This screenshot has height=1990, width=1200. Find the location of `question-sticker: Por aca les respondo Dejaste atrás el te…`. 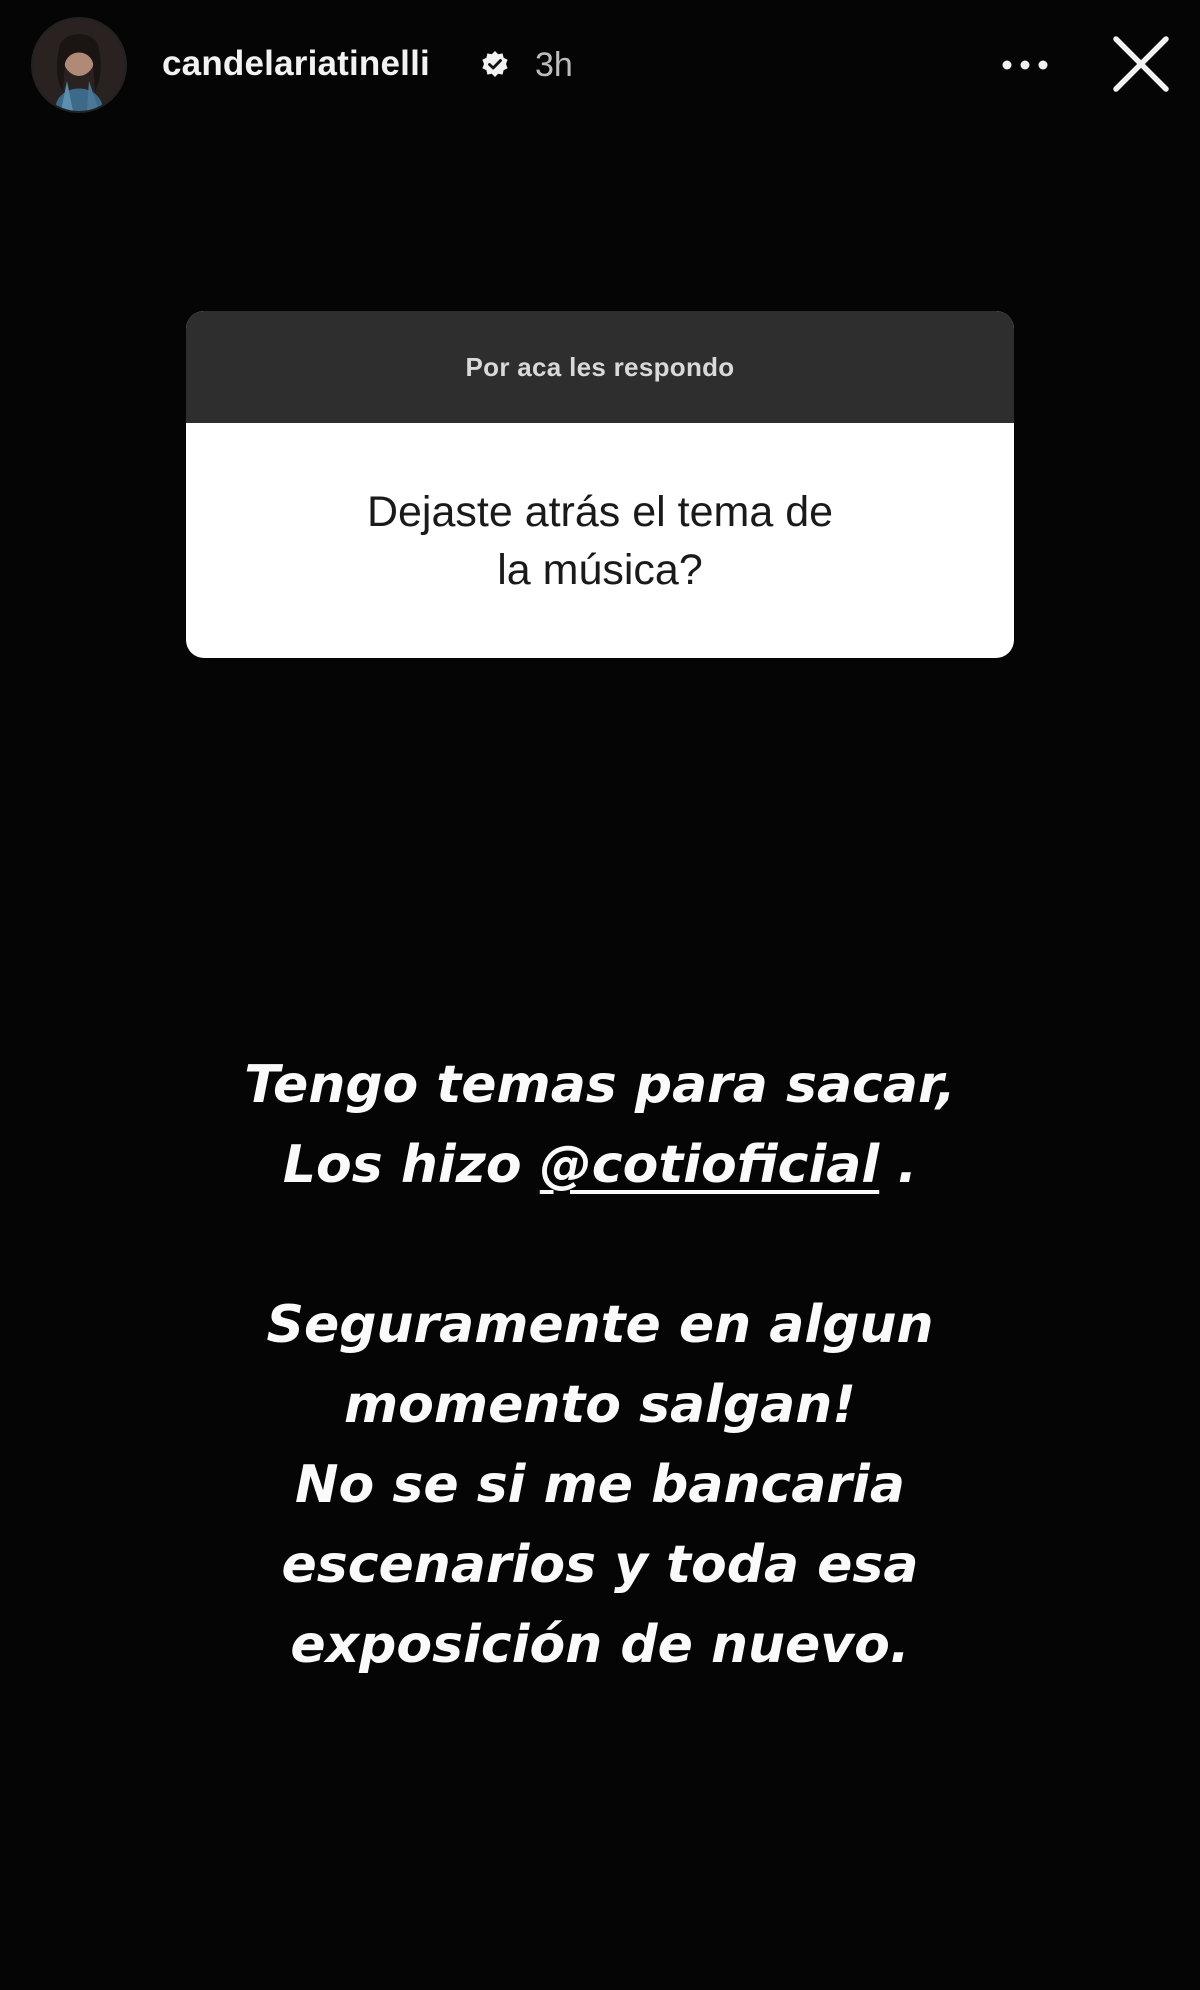

question-sticker: Por aca les respondo Dejaste atrás el te… is located at coordinates (600, 484).